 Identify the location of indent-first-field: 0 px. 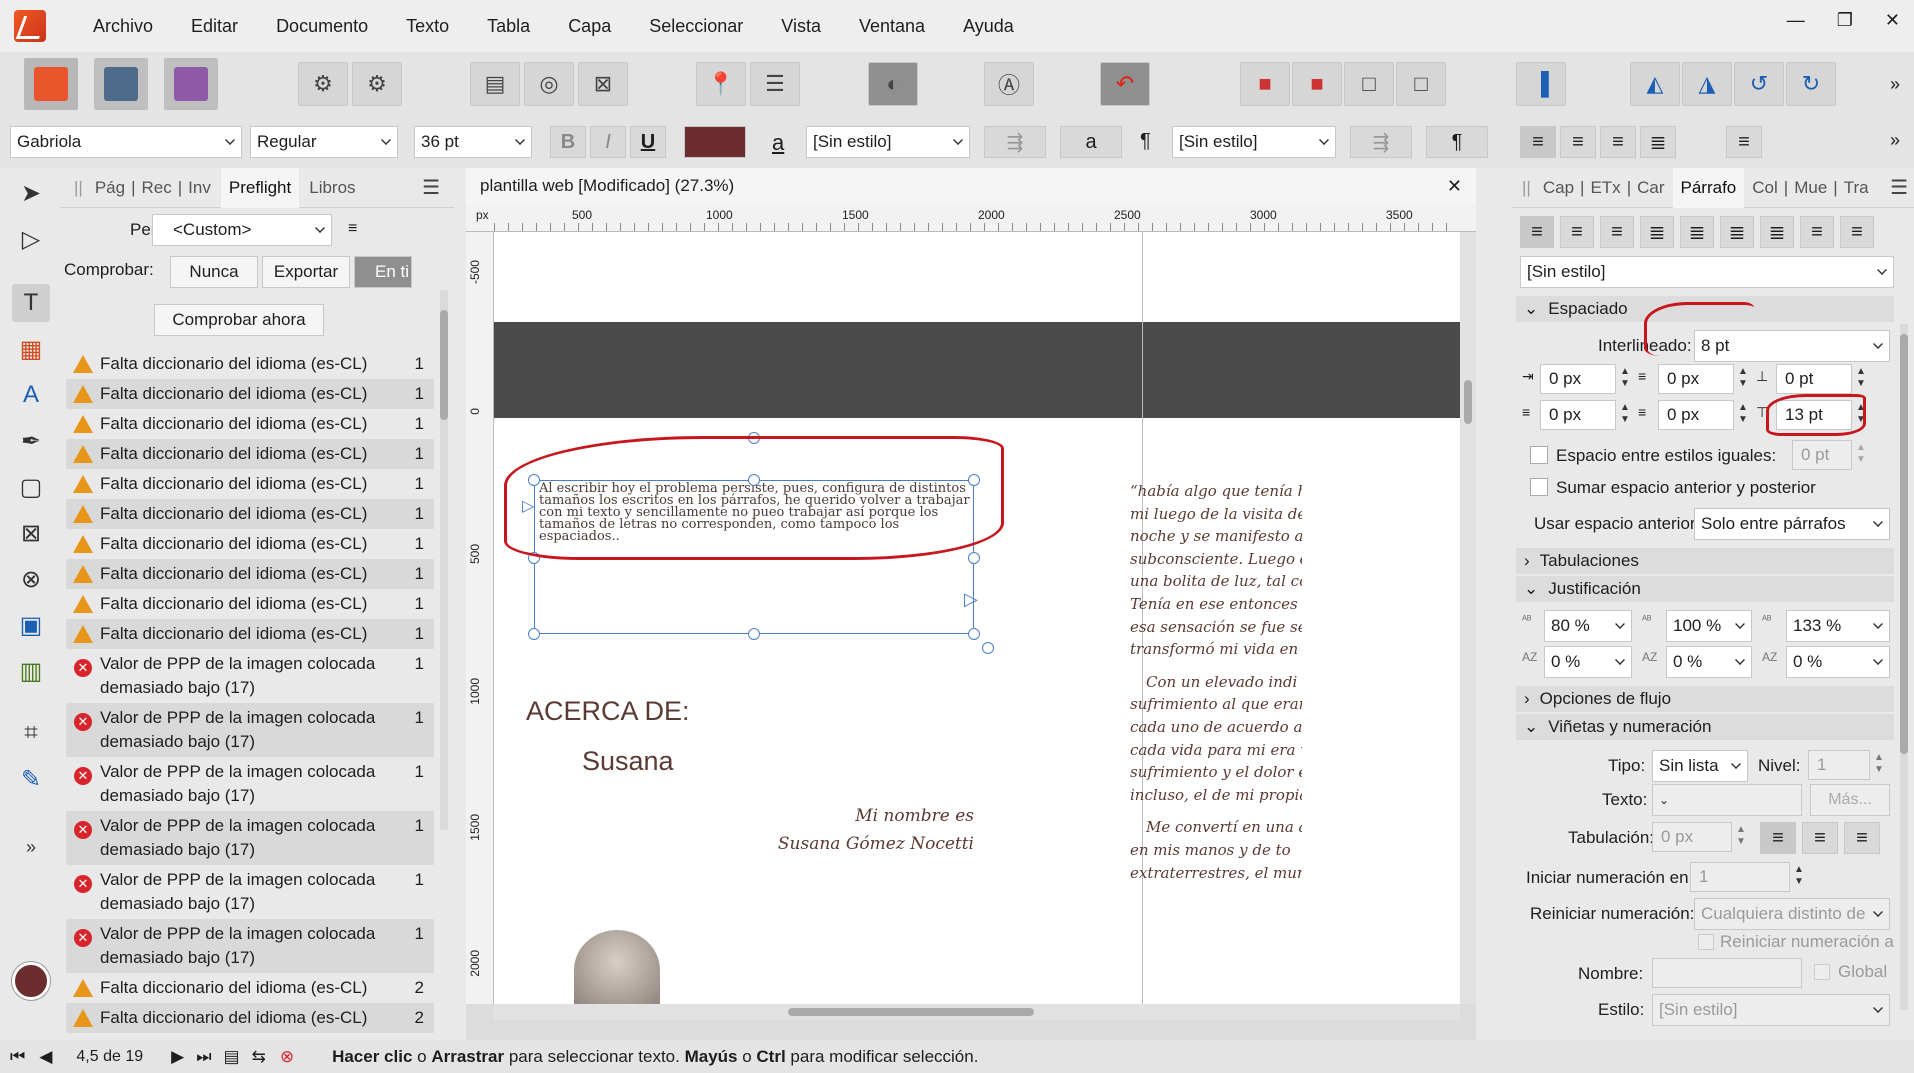
(1696, 379).